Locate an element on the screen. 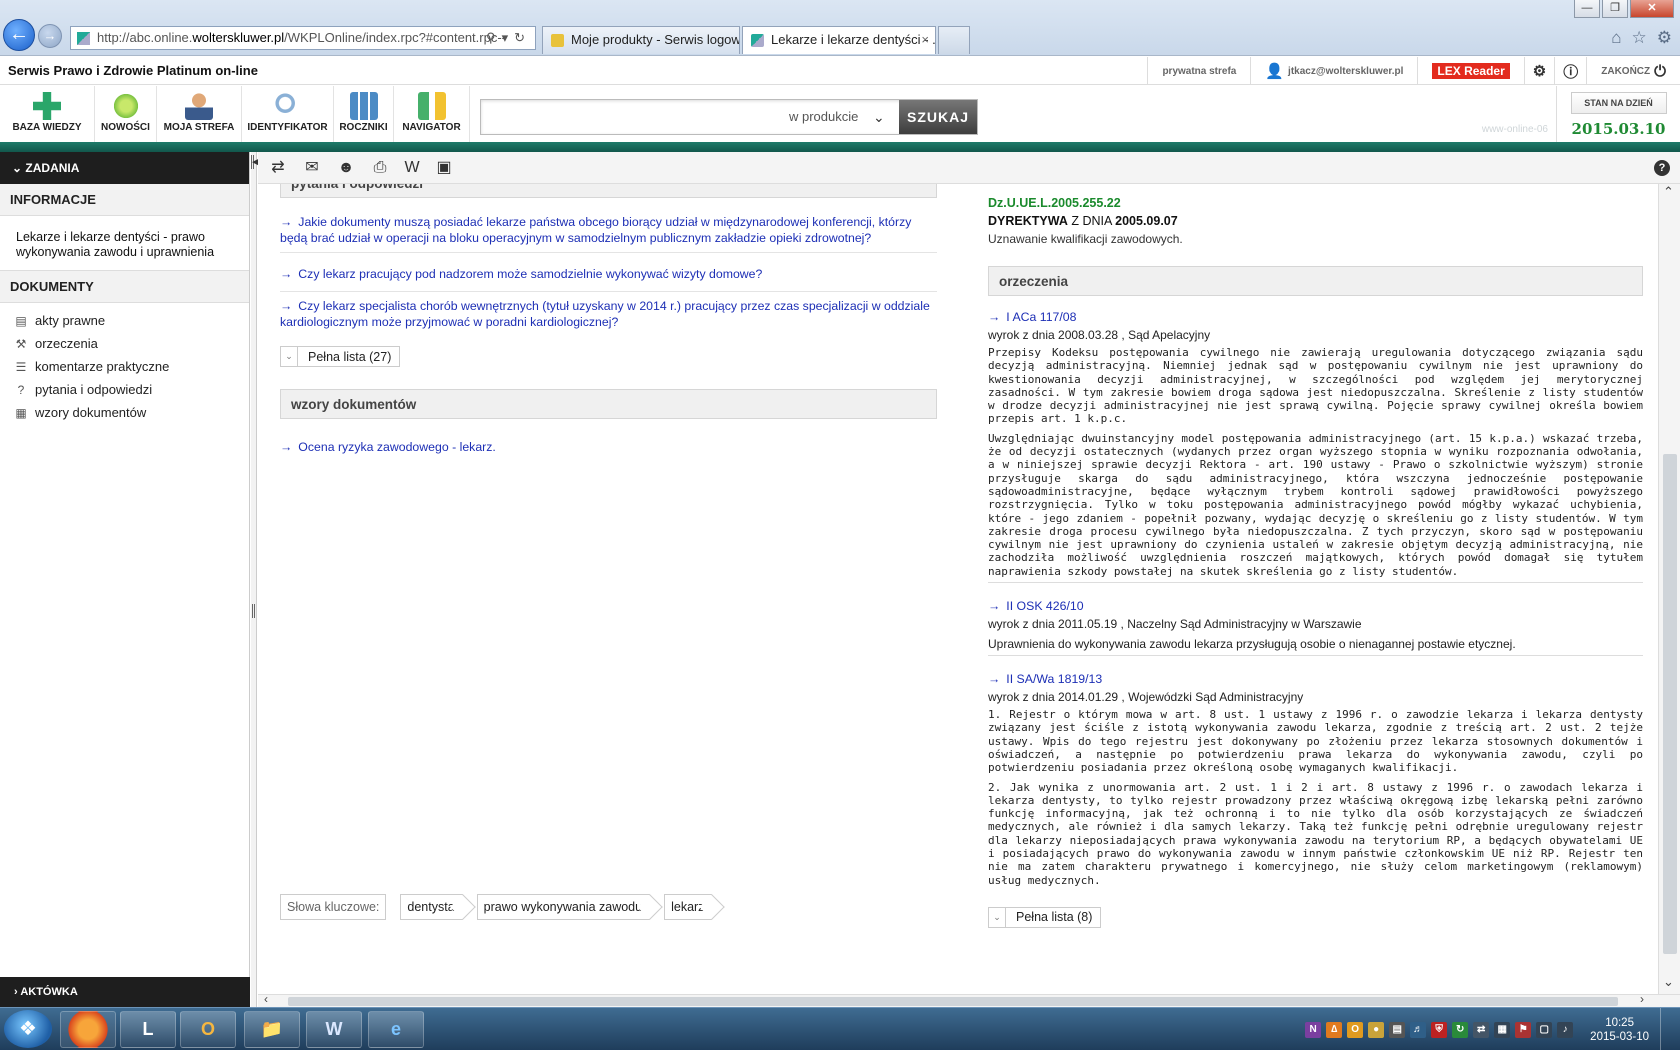 The height and width of the screenshot is (1051, 1680). sidebar-item-wzory: ▦ wzory dokumentów is located at coordinates (131, 412).